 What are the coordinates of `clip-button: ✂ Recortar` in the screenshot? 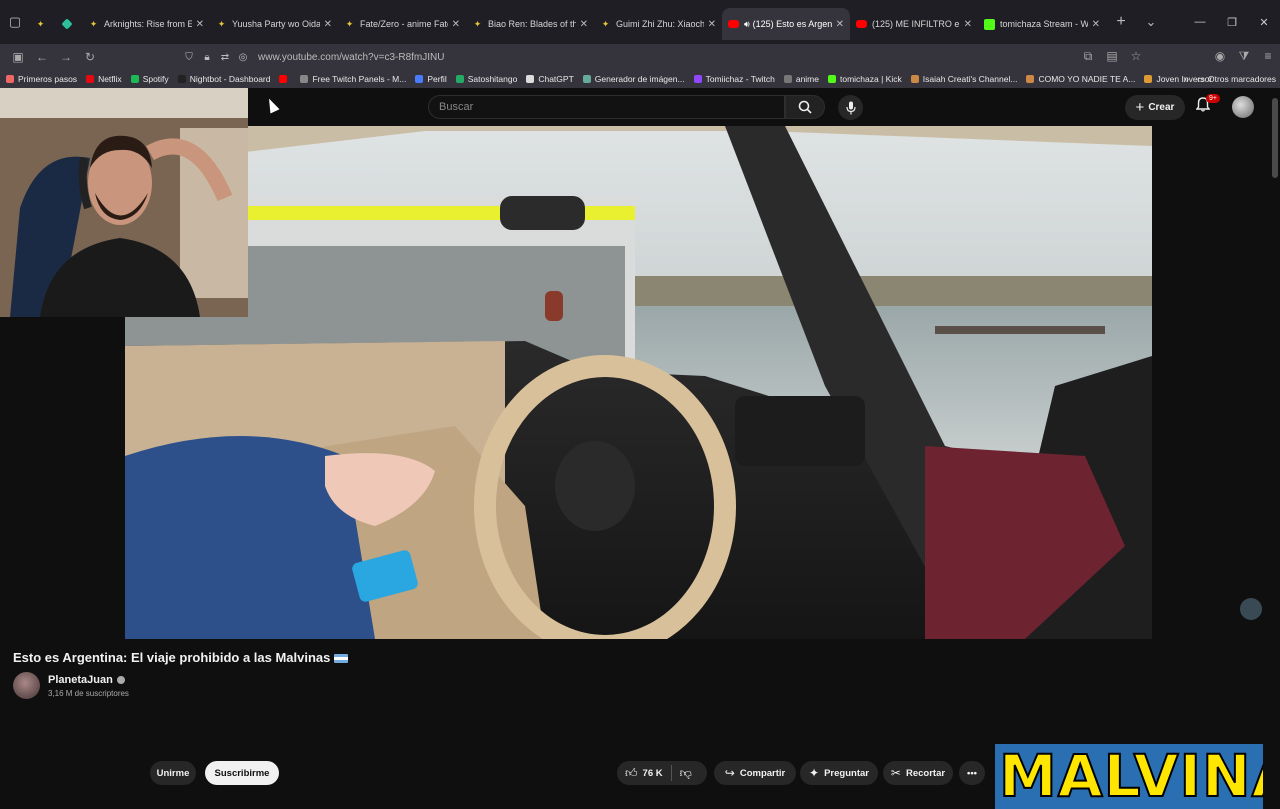 It's located at (918, 773).